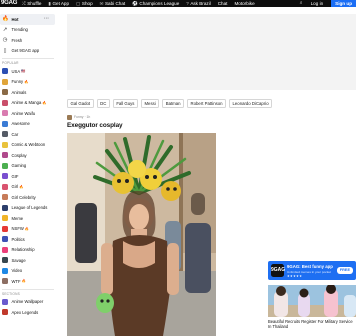  Describe the element at coordinates (78, 117) in the screenshot. I see `post-section: Funny` at that location.